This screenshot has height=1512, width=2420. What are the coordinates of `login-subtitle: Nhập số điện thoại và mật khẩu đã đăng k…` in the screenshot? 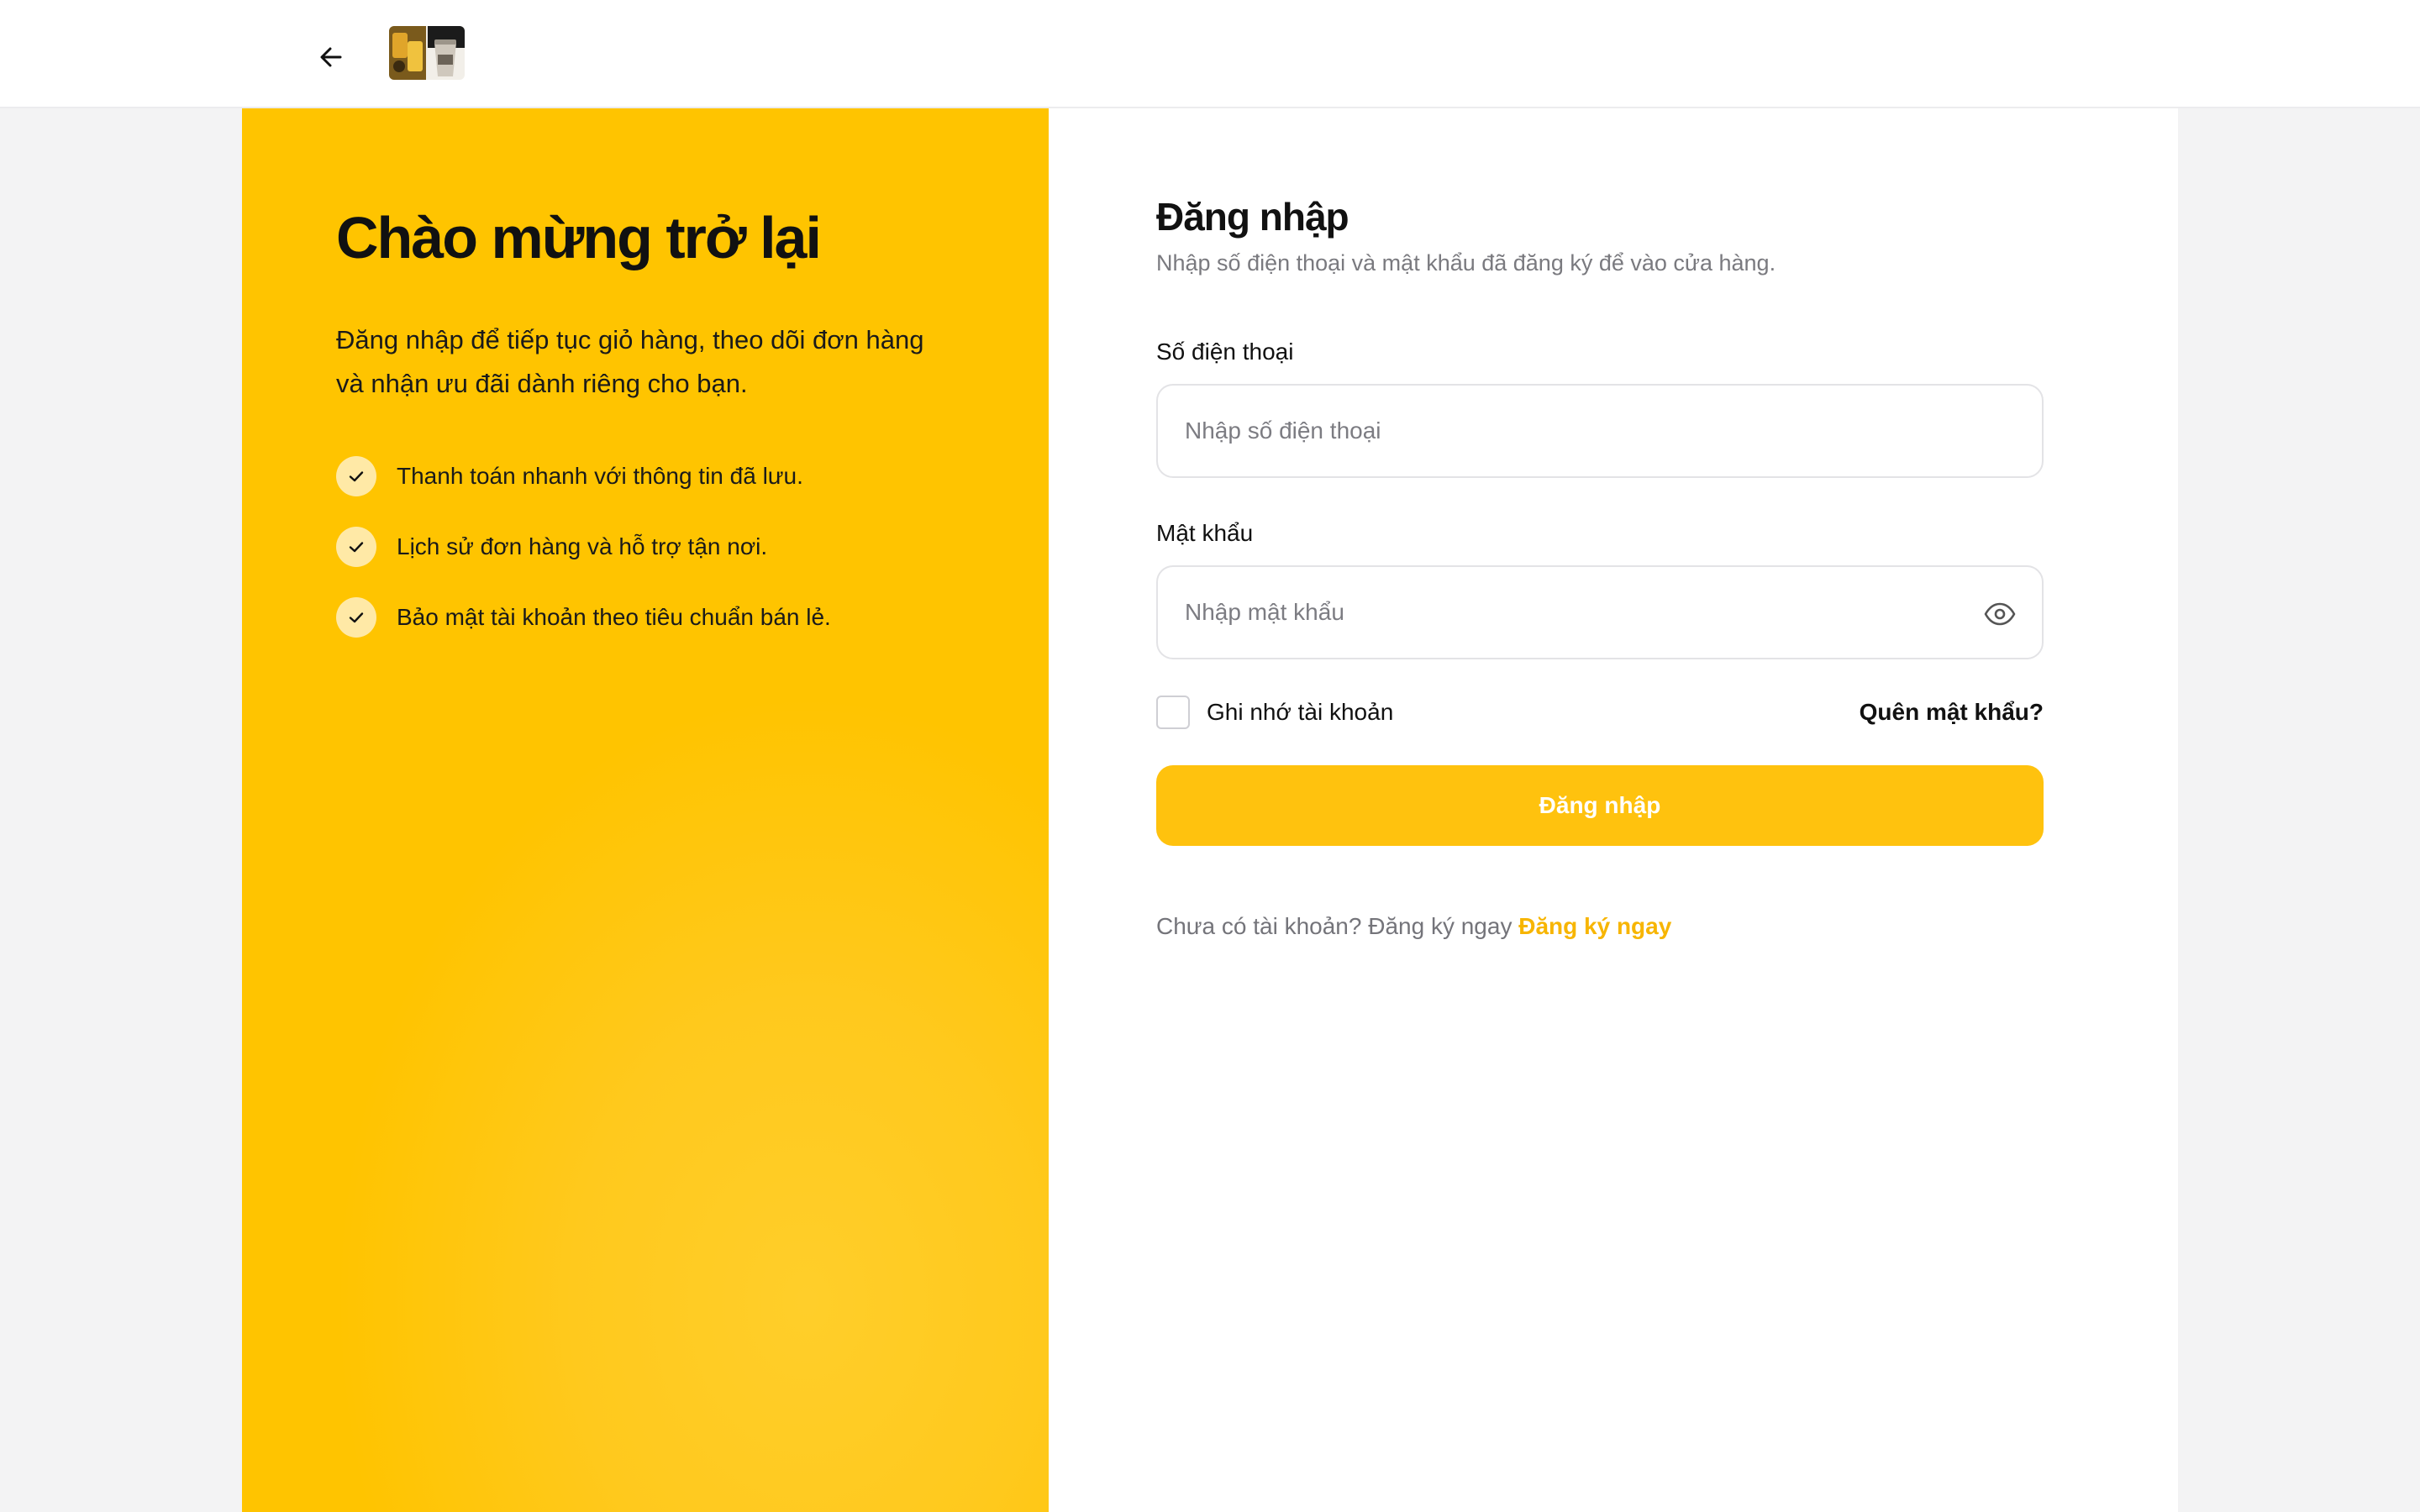 It's located at (1466, 263).